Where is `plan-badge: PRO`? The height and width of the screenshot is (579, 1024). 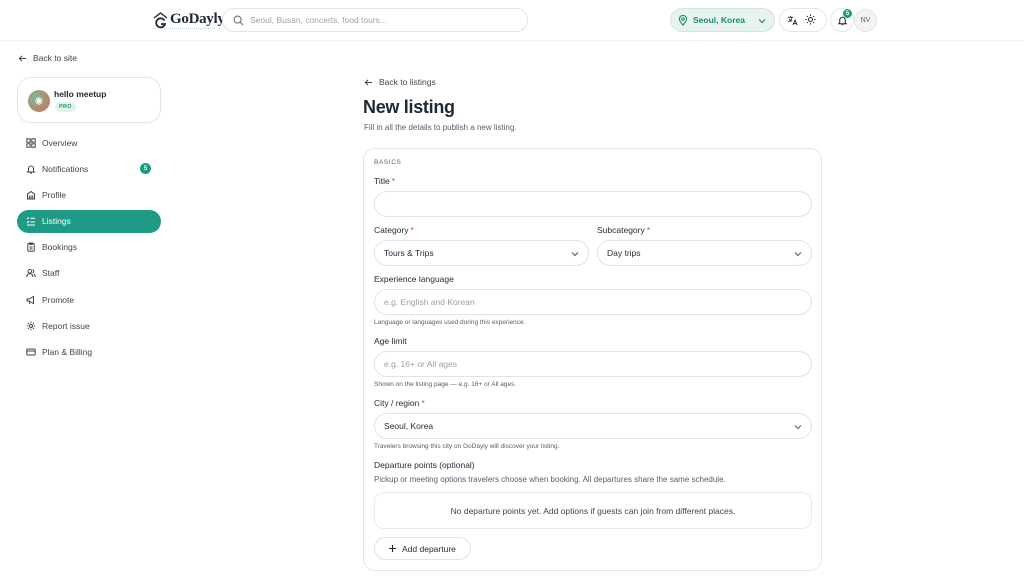
plan-badge: PRO is located at coordinates (65, 107).